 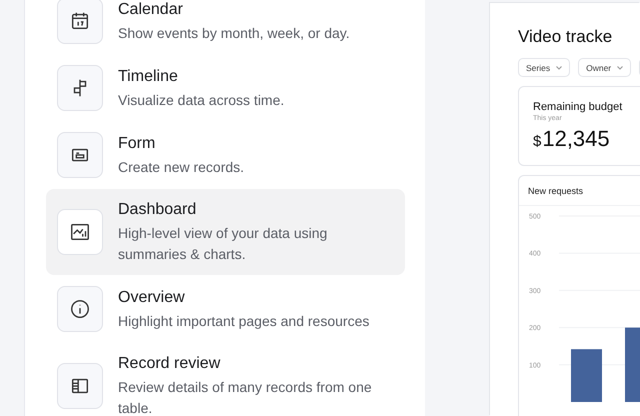 I want to click on filter-dropdown: Owner, so click(x=605, y=67).